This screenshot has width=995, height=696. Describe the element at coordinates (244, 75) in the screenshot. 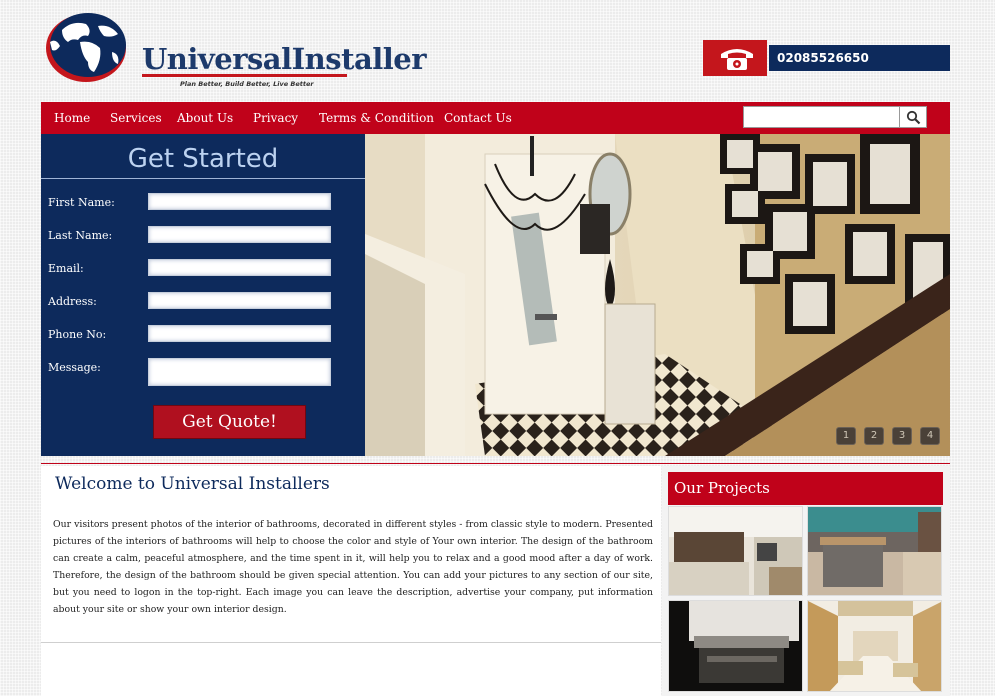

I see `logo-underline` at that location.